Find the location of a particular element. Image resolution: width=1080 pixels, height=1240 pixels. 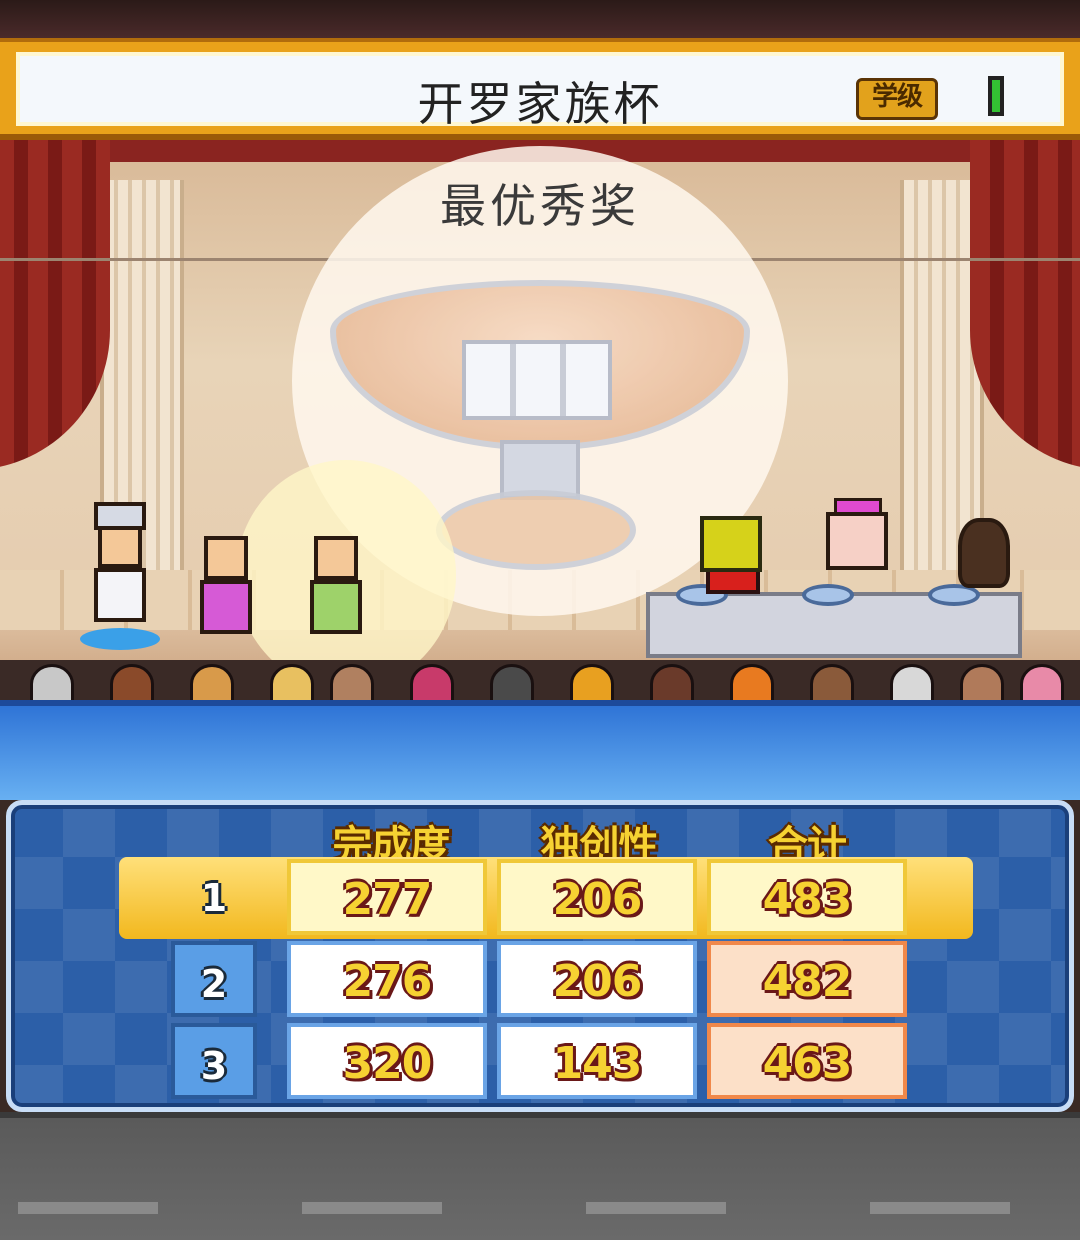

title-panel: 开罗家族杯 学级 is located at coordinates (540, 91).